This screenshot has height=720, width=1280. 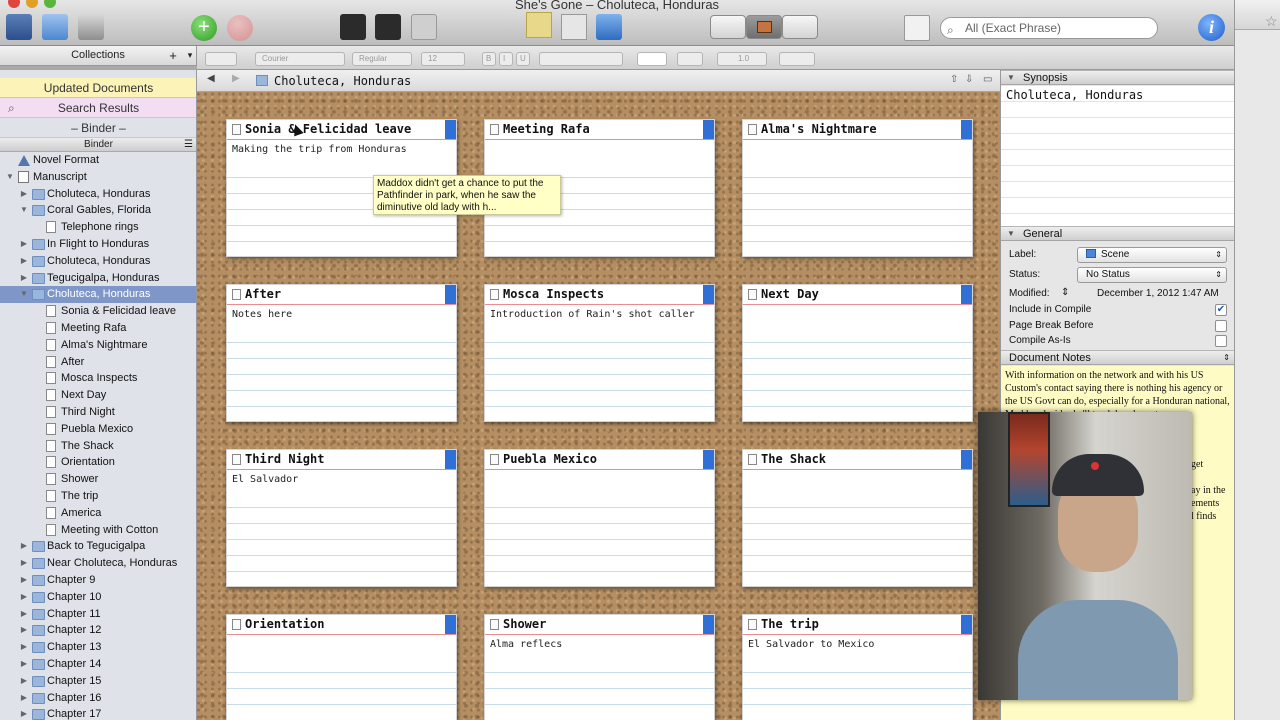 What do you see at coordinates (388, 27) in the screenshot?
I see `keywords-icon` at bounding box center [388, 27].